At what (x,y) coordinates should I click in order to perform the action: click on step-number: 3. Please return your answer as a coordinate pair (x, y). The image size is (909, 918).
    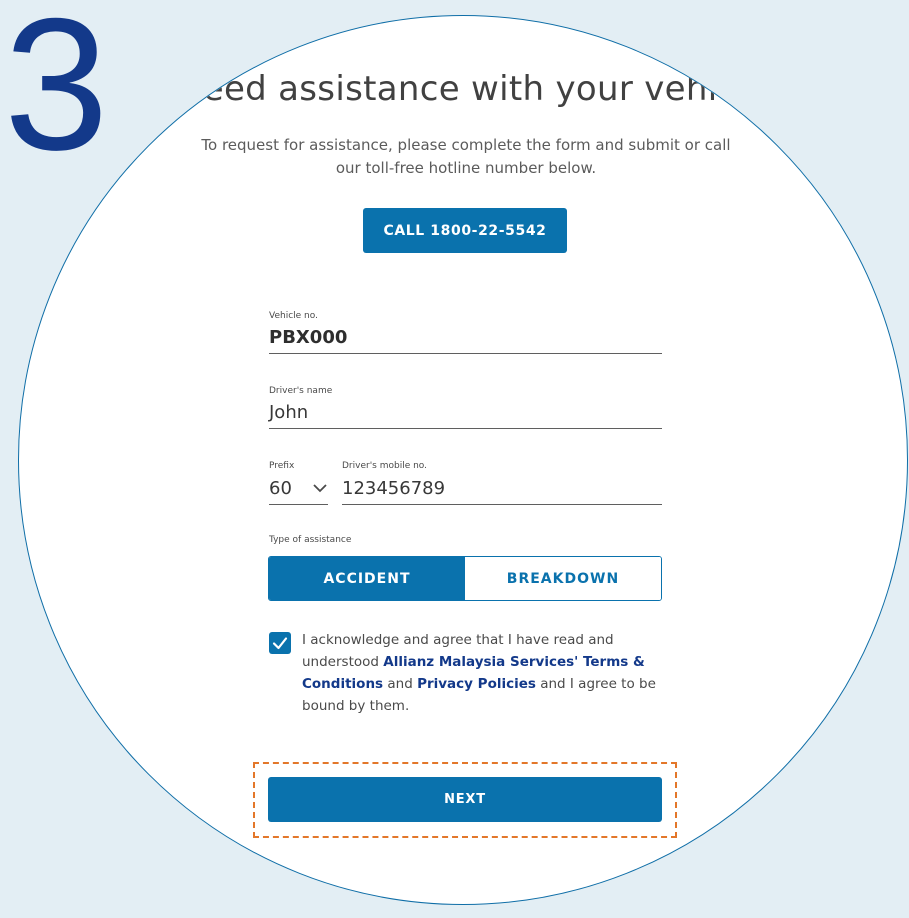
    Looking at the image, I should click on (56, 94).